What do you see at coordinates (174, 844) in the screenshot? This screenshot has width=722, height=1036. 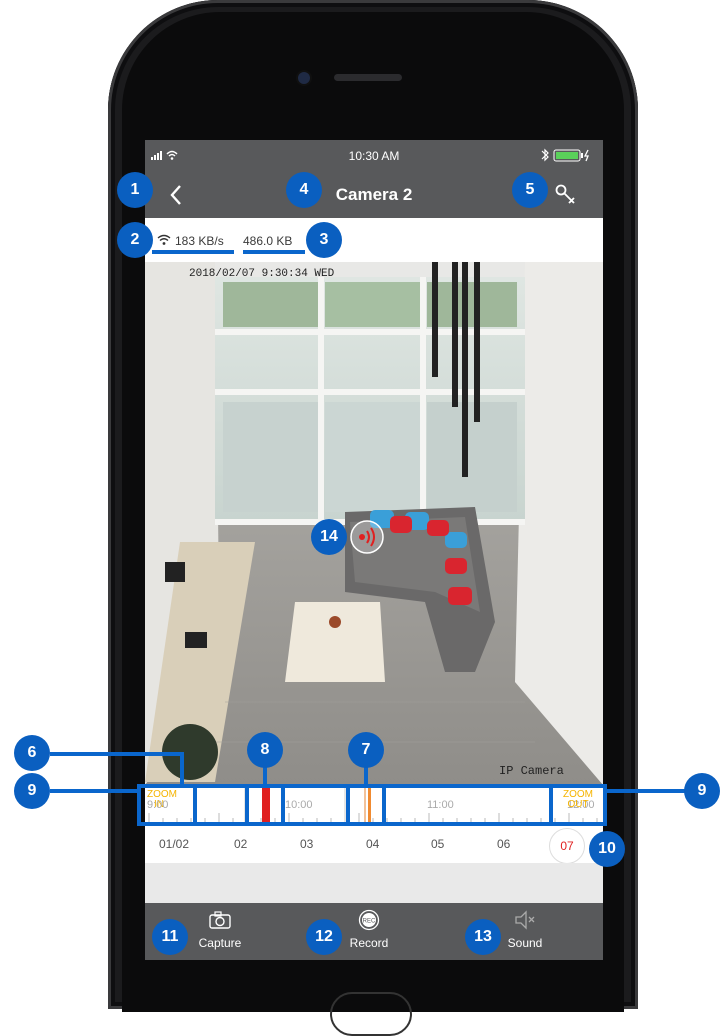 I see `day-0102: 01/02` at bounding box center [174, 844].